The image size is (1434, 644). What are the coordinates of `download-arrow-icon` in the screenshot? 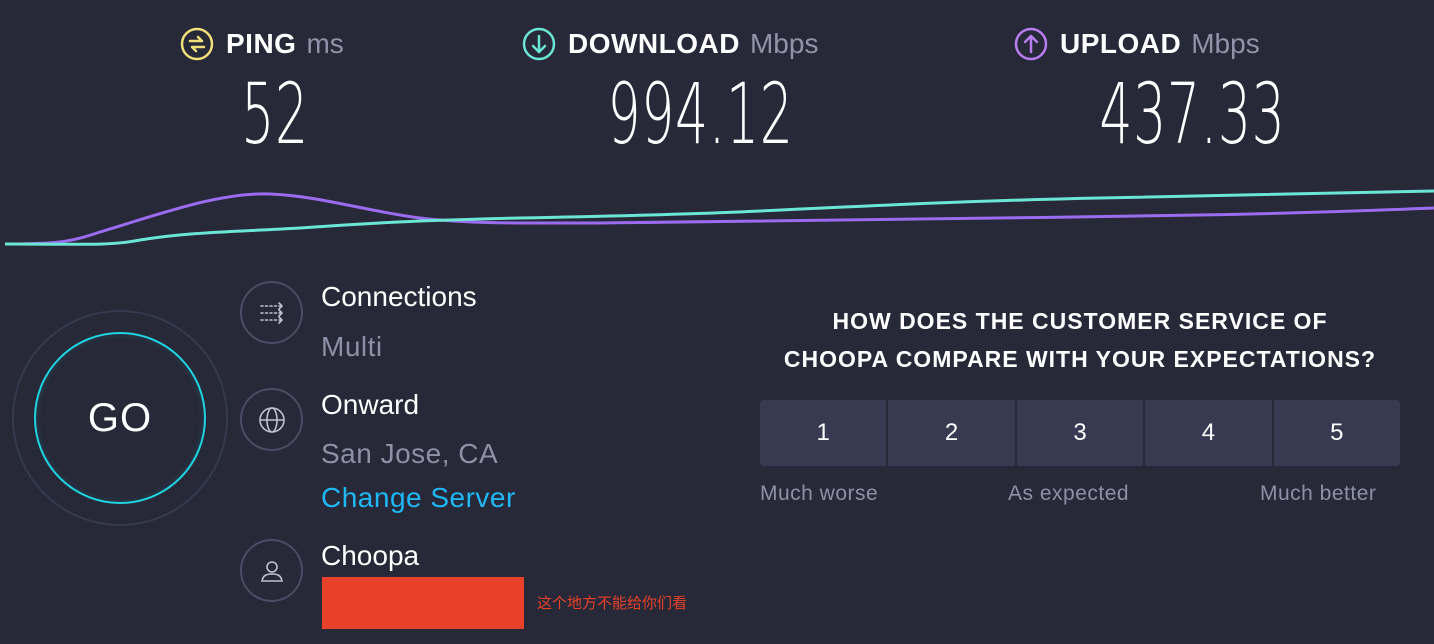 It's located at (539, 44).